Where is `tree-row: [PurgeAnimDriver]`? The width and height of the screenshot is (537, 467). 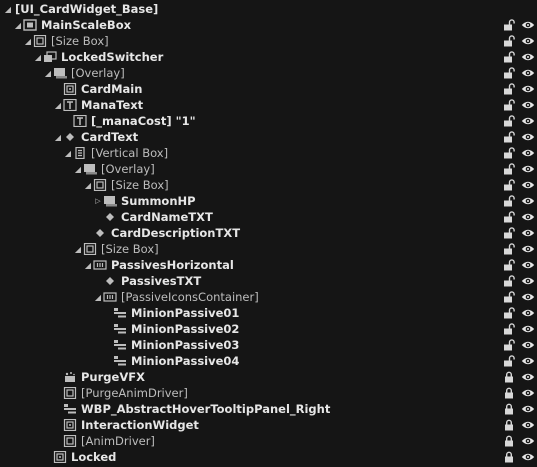
tree-row: [PurgeAnimDriver] is located at coordinates (268, 393).